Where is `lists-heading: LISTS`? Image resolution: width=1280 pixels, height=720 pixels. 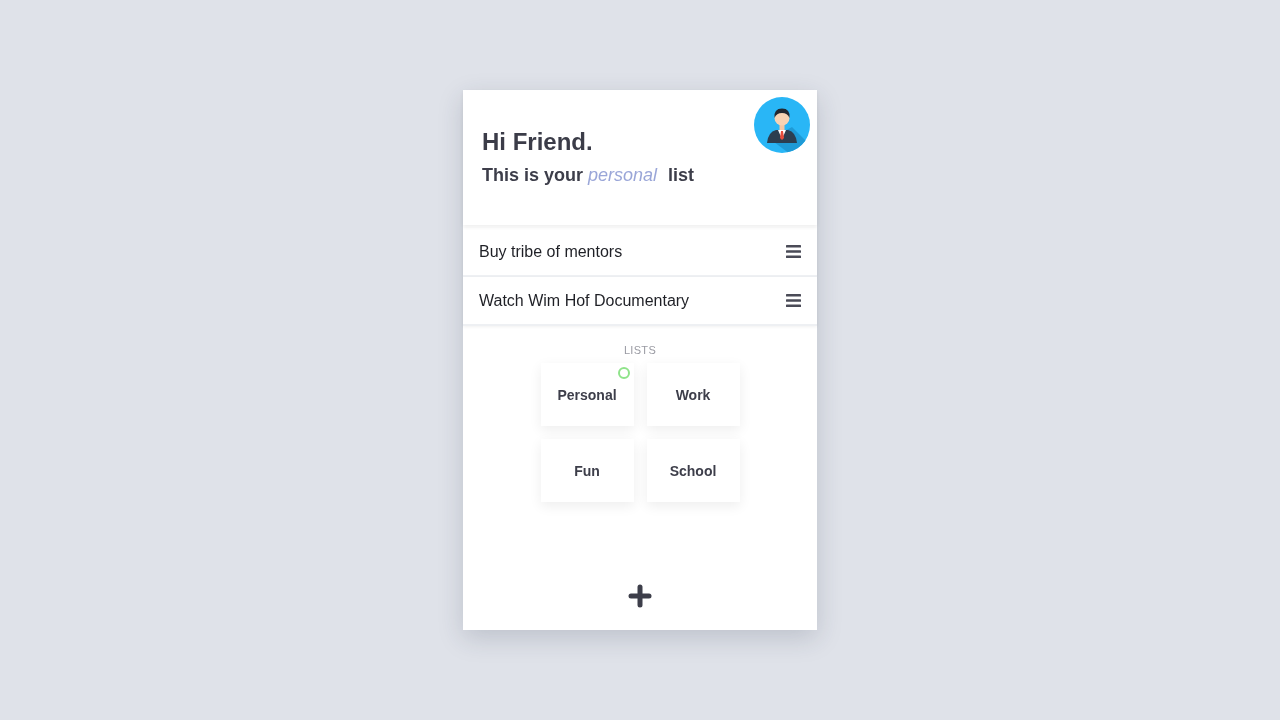
lists-heading: LISTS is located at coordinates (640, 350).